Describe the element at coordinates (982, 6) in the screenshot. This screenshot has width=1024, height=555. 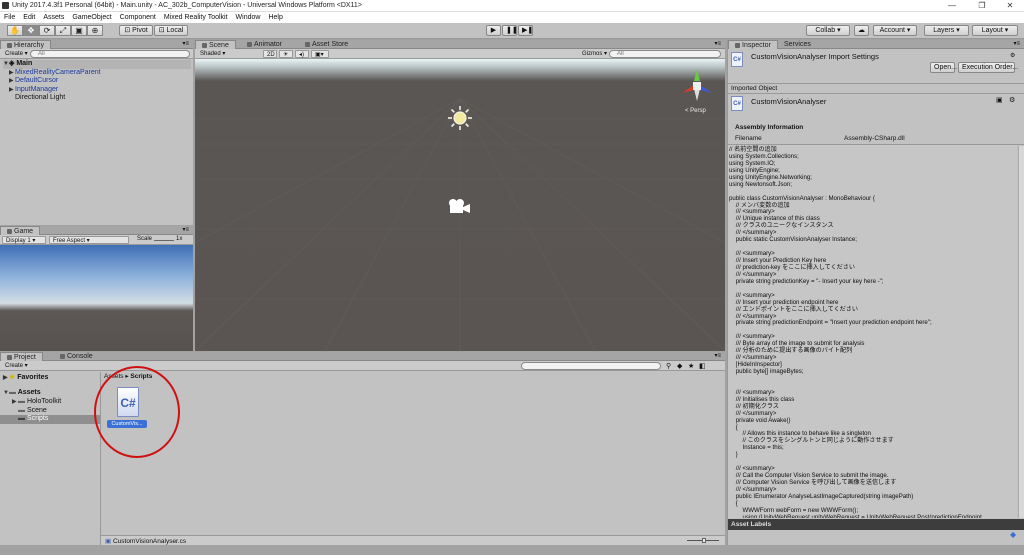
I see `maximize-icon: ❐` at that location.